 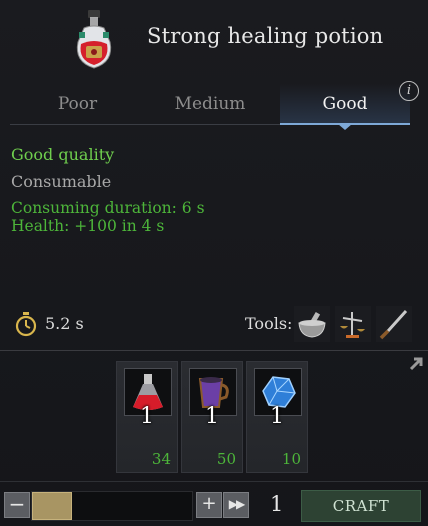 I want to click on tab-medium: Medium, so click(x=210, y=104).